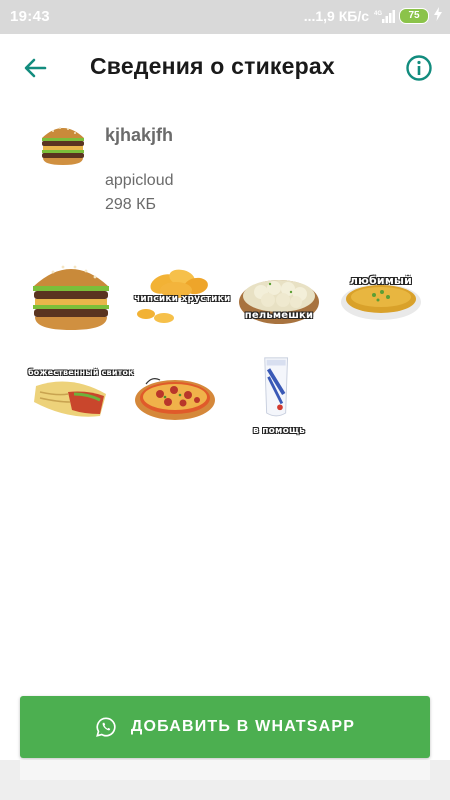 Image resolution: width=450 pixels, height=800 pixels. What do you see at coordinates (276, 387) in the screenshot?
I see `condensed-milk-sticker-image` at bounding box center [276, 387].